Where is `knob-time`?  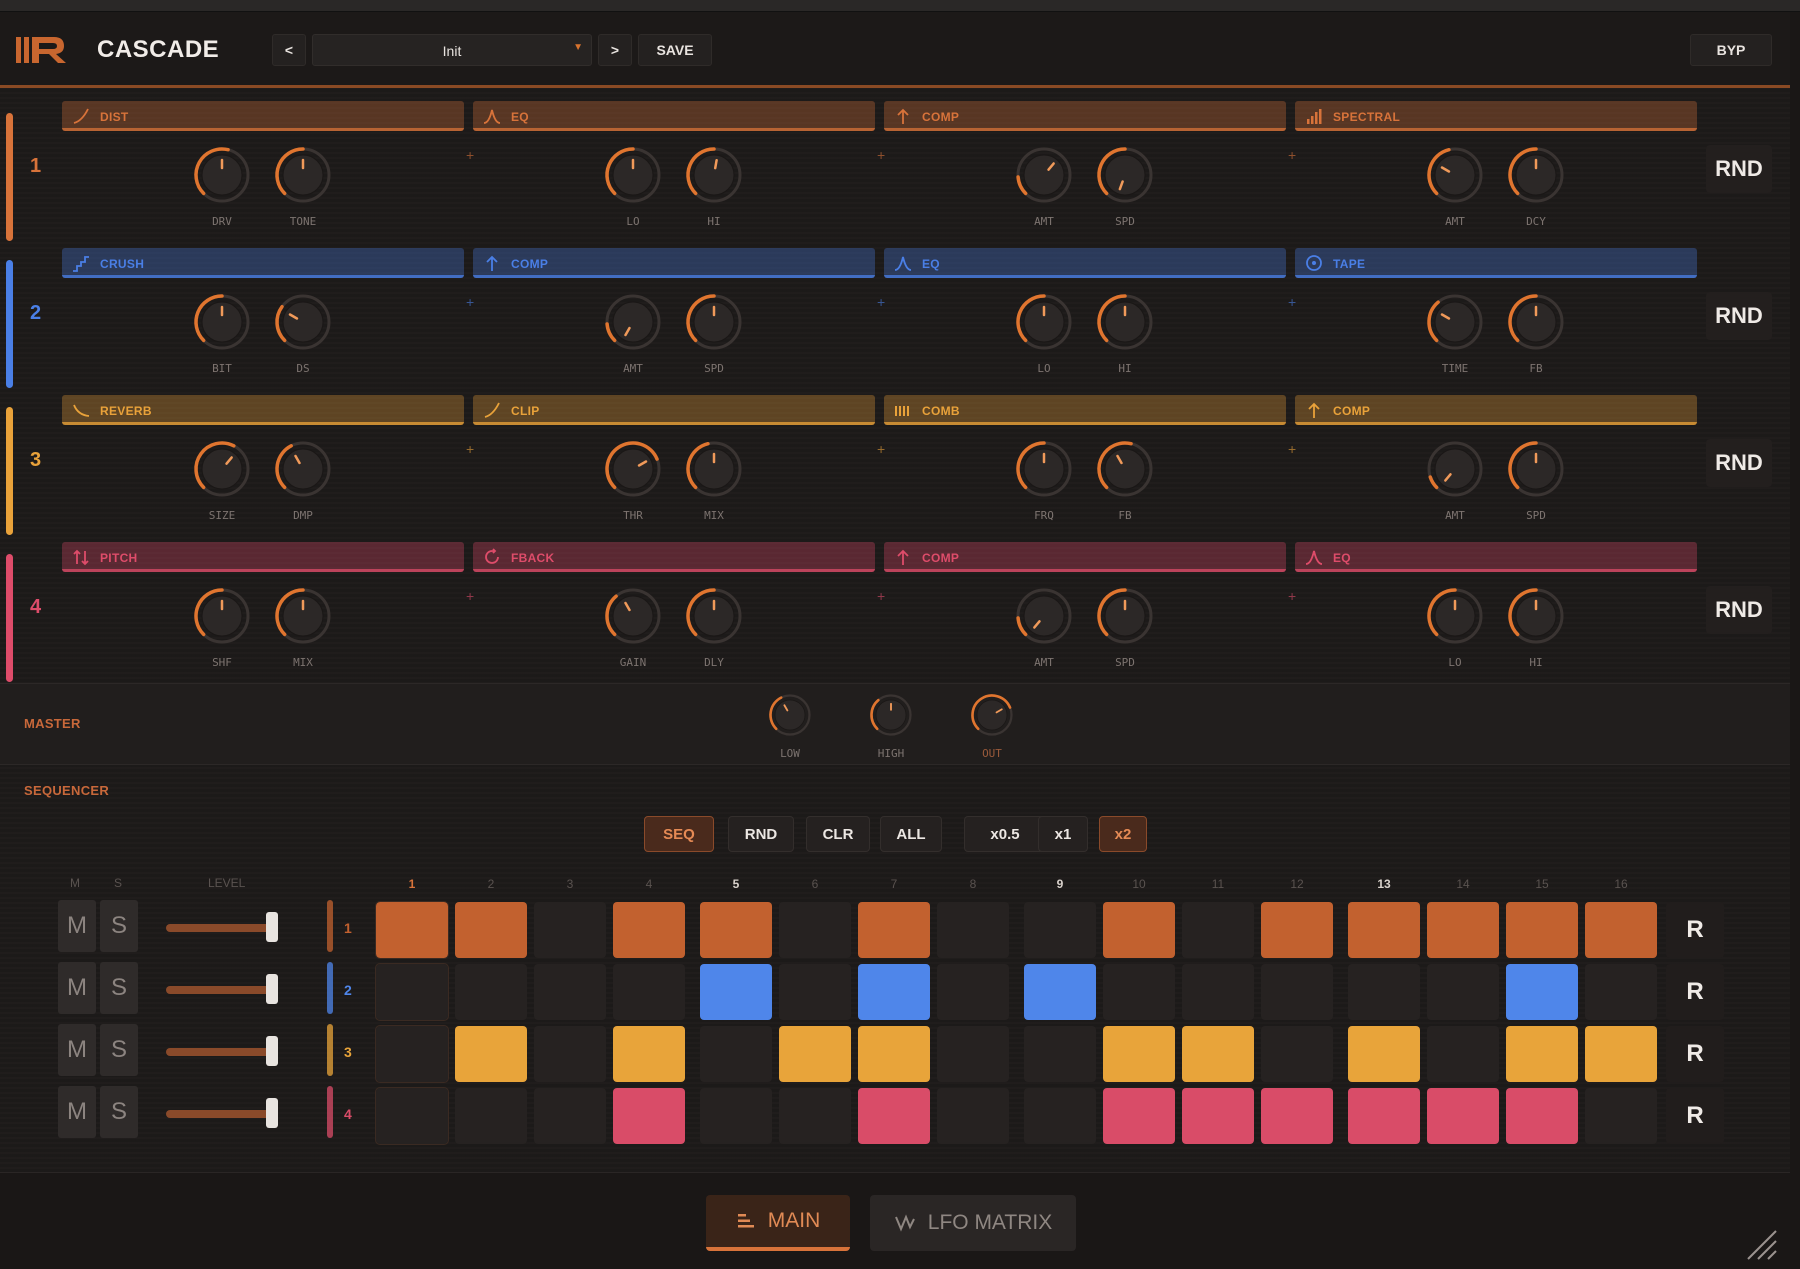
knob-time is located at coordinates (1455, 322).